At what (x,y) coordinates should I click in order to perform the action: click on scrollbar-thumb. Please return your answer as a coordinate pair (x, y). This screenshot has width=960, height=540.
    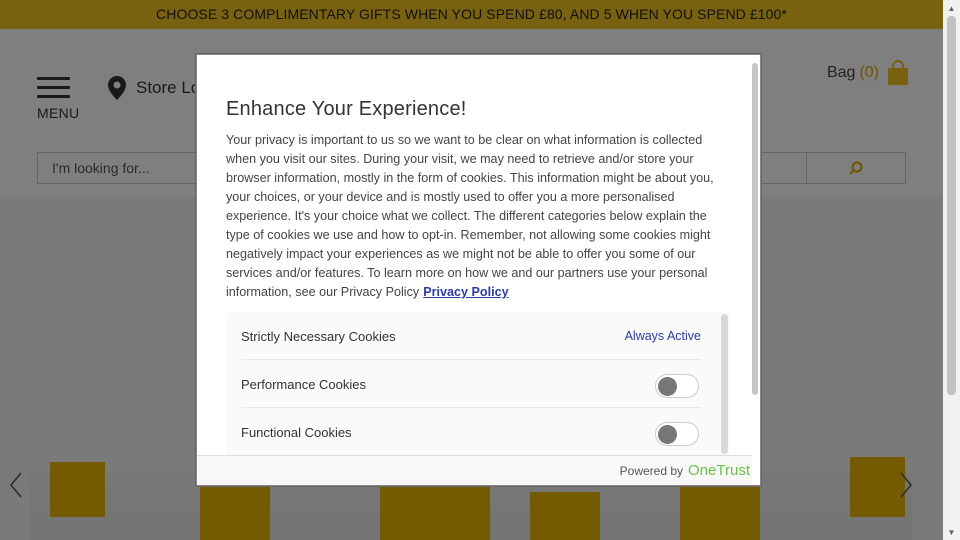
    Looking at the image, I should click on (951, 205).